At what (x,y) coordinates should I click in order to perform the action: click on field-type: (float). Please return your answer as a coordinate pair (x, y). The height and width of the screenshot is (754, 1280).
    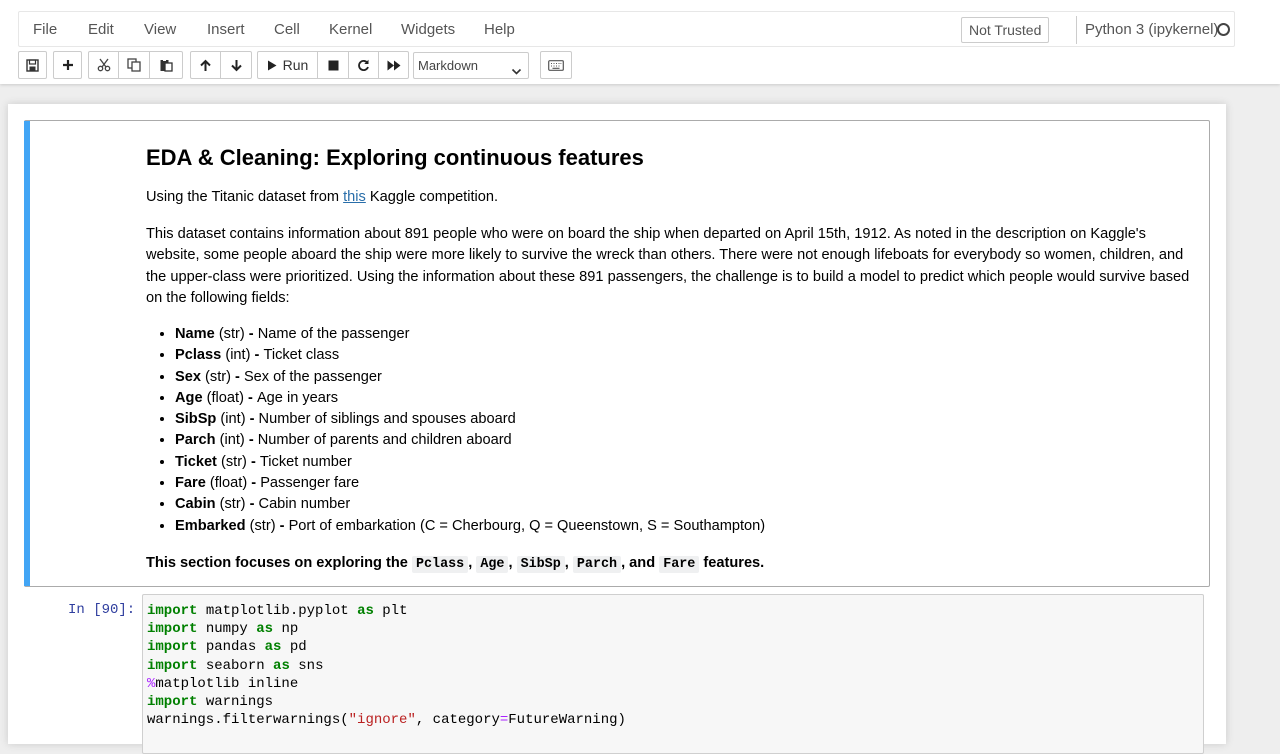
    Looking at the image, I should click on (225, 397).